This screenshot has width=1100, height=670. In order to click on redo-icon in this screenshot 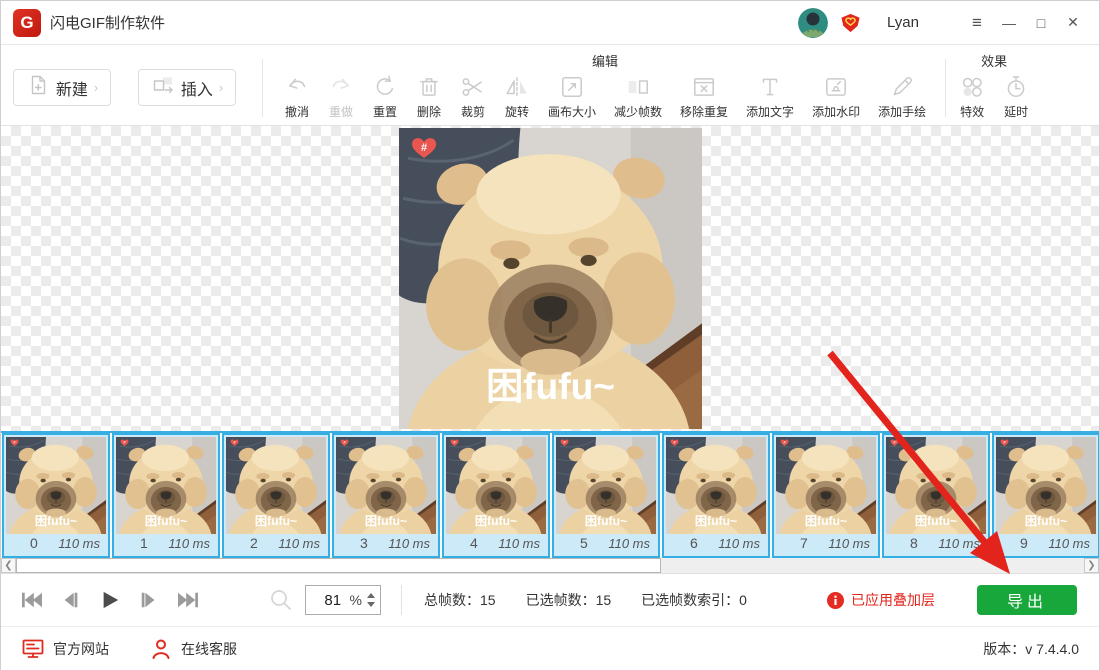, I will do `click(341, 86)`.